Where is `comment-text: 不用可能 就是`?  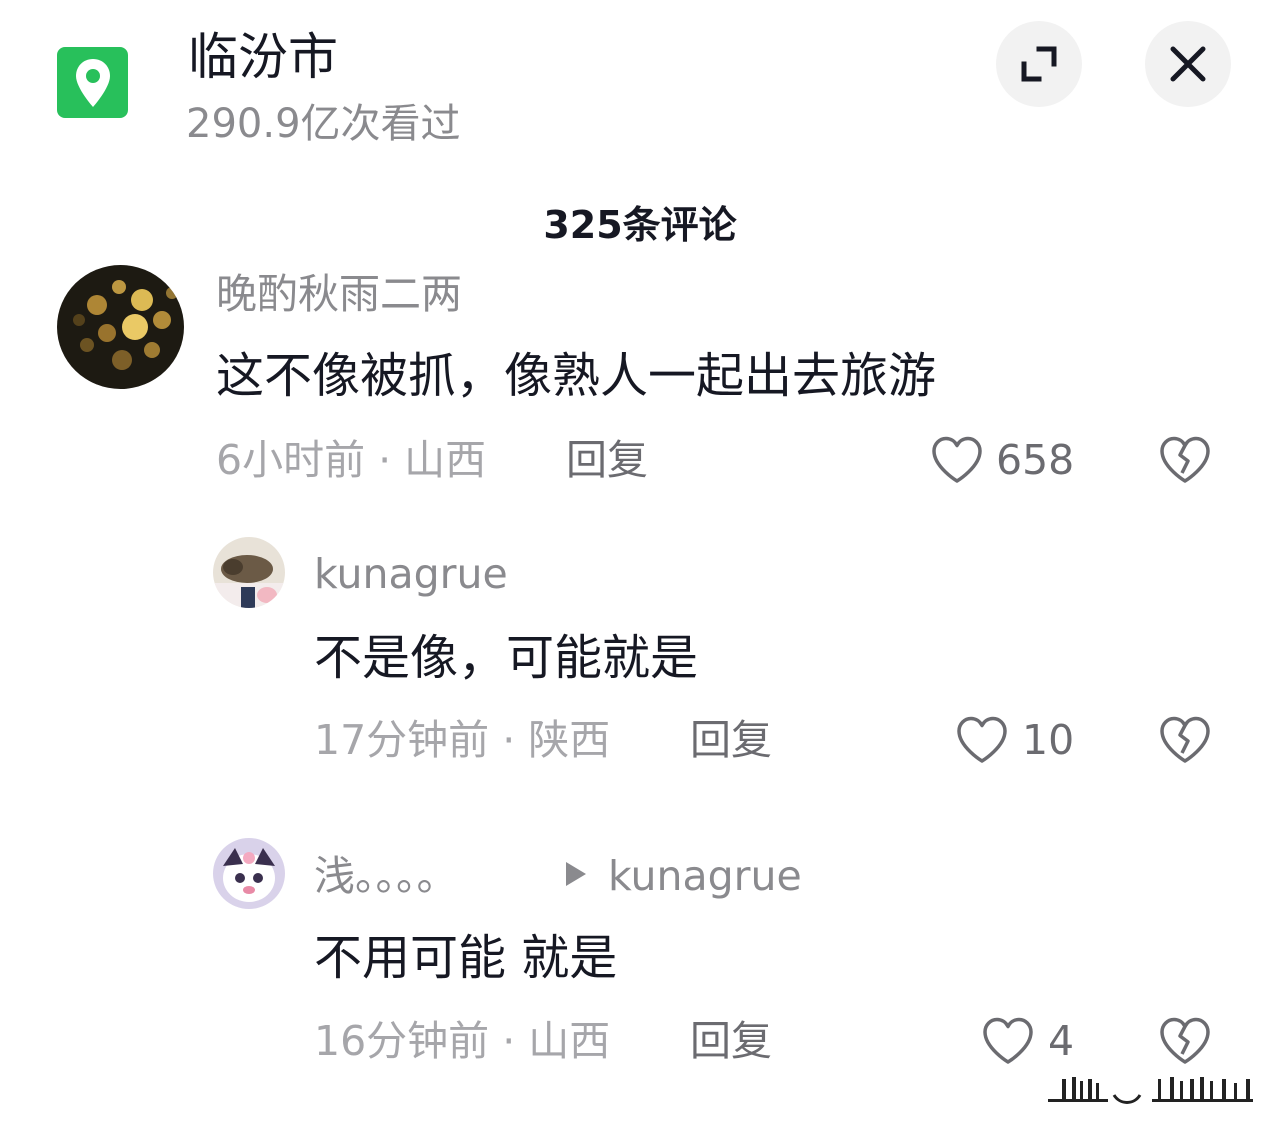 comment-text: 不用可能 就是 is located at coordinates (466, 958).